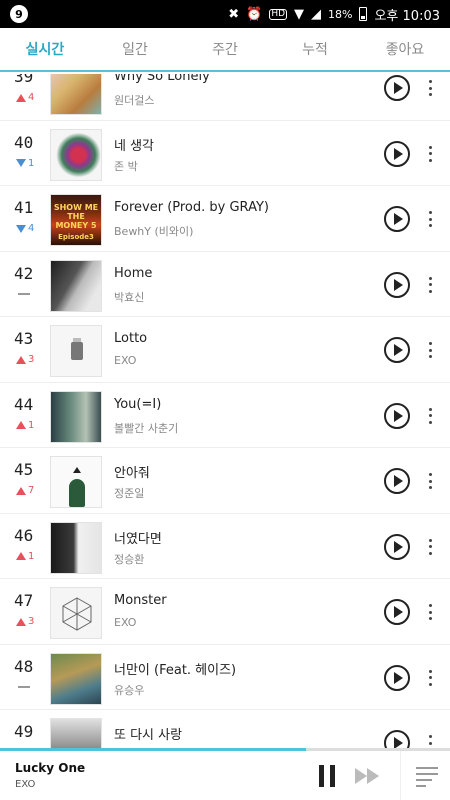 This screenshot has width=450, height=800. What do you see at coordinates (24, 600) in the screenshot?
I see `chart-rank: 47` at bounding box center [24, 600].